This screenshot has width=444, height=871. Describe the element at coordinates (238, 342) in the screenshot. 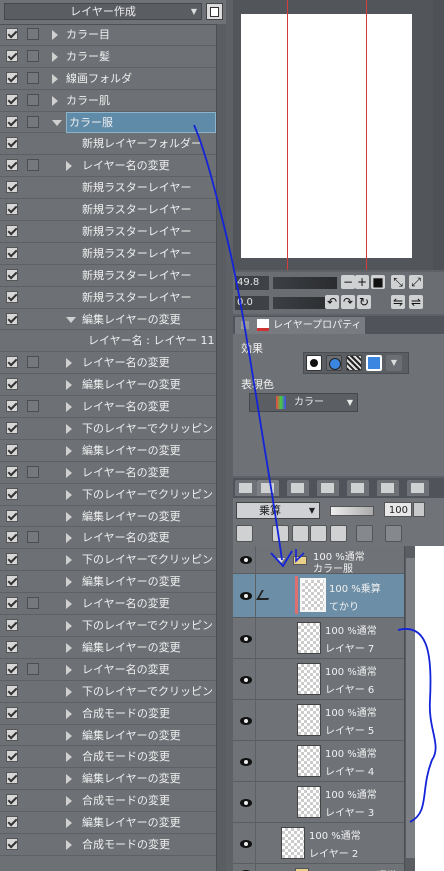

I see `annotation-arrow-path` at that location.